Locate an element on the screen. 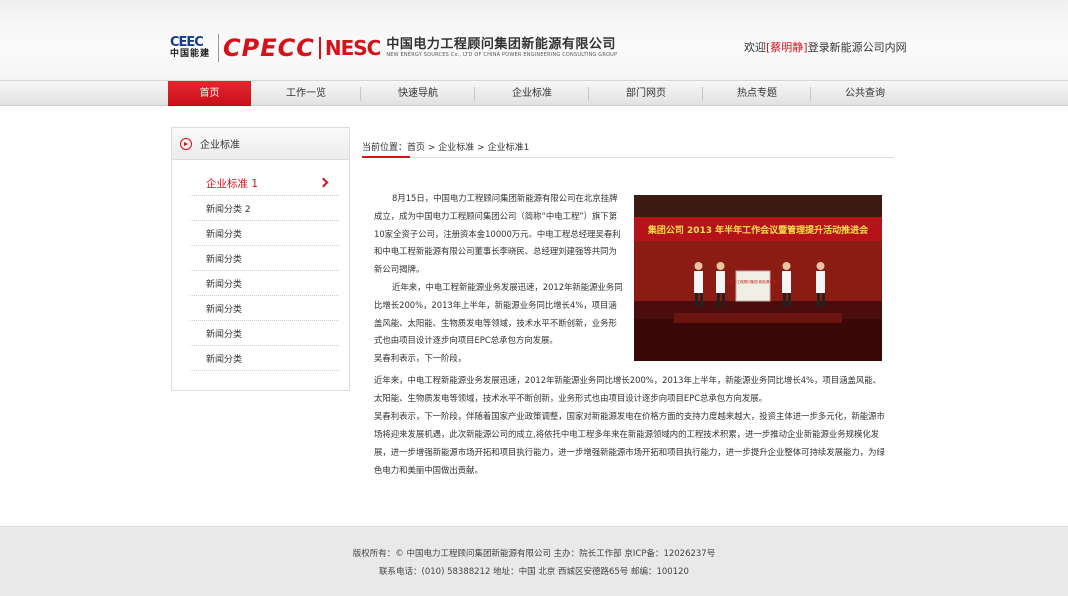  nav-item-topics: 热点专题 is located at coordinates (757, 93).